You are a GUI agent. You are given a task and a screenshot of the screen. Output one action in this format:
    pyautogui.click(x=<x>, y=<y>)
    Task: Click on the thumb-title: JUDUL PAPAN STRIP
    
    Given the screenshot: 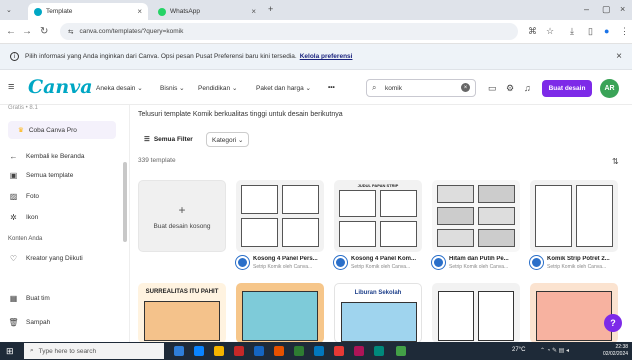 What is the action you would take?
    pyautogui.click(x=378, y=185)
    